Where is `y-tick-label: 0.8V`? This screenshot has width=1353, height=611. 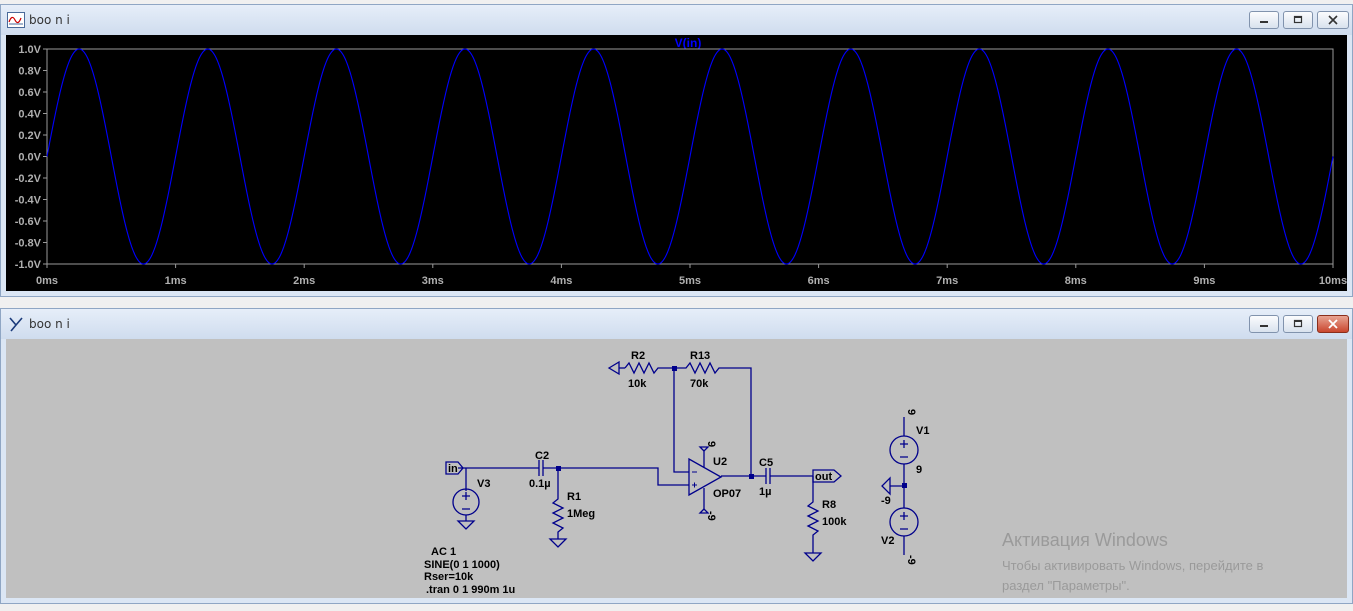
y-tick-label: 0.8V is located at coordinates (29, 72).